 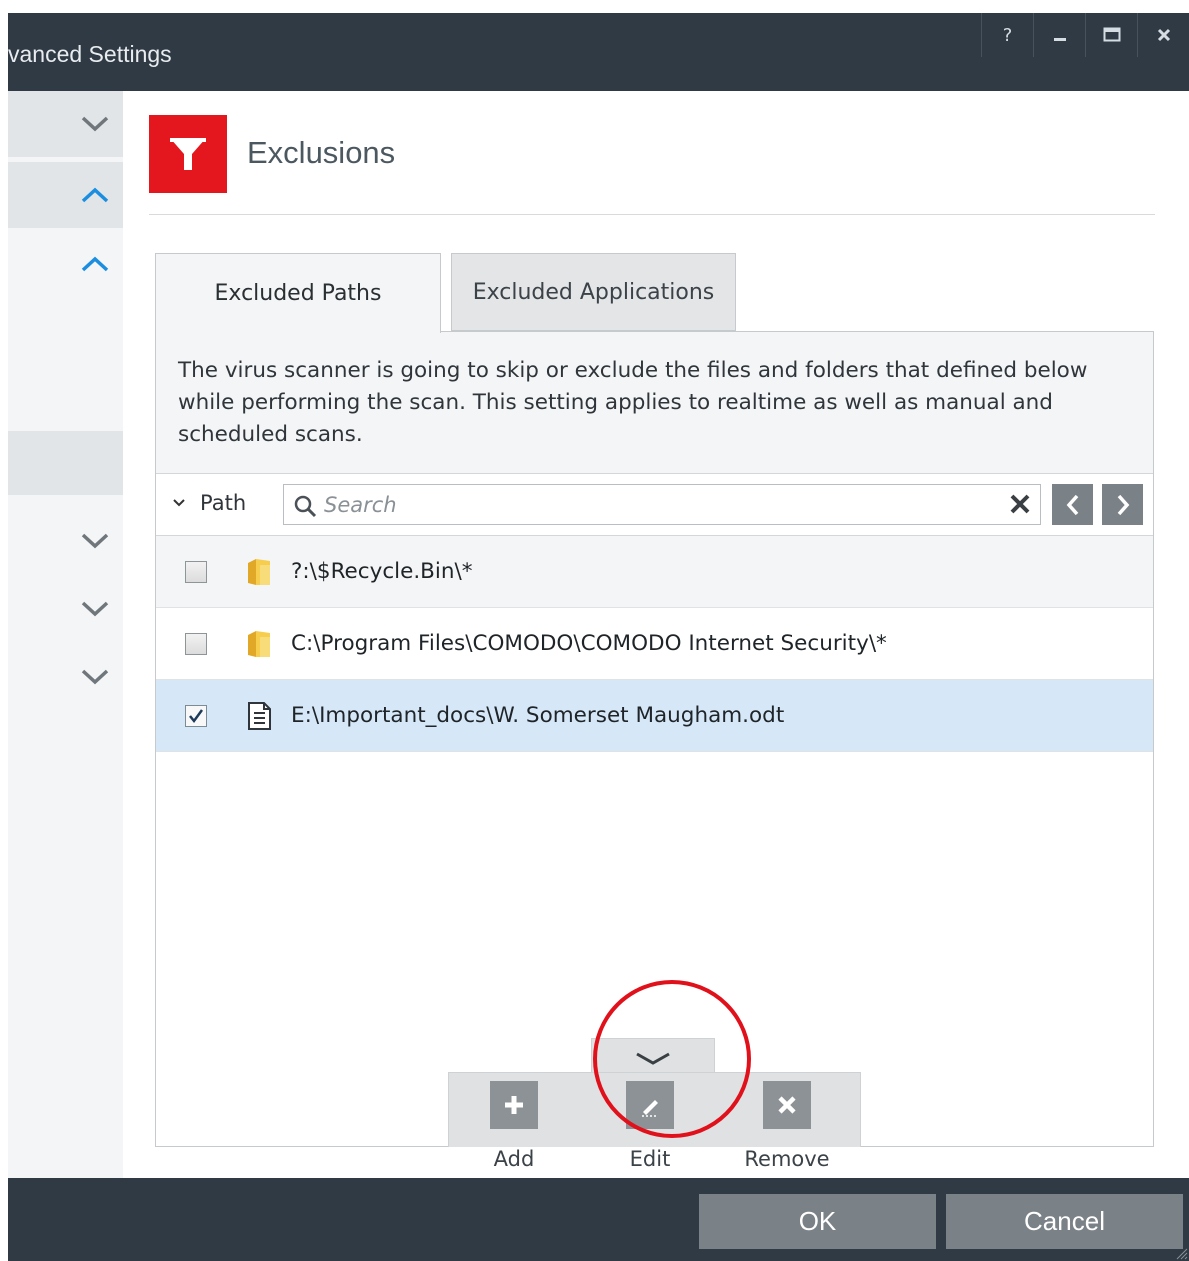 What do you see at coordinates (598, 1219) in the screenshot?
I see `footer-bar: OK Cancel` at bounding box center [598, 1219].